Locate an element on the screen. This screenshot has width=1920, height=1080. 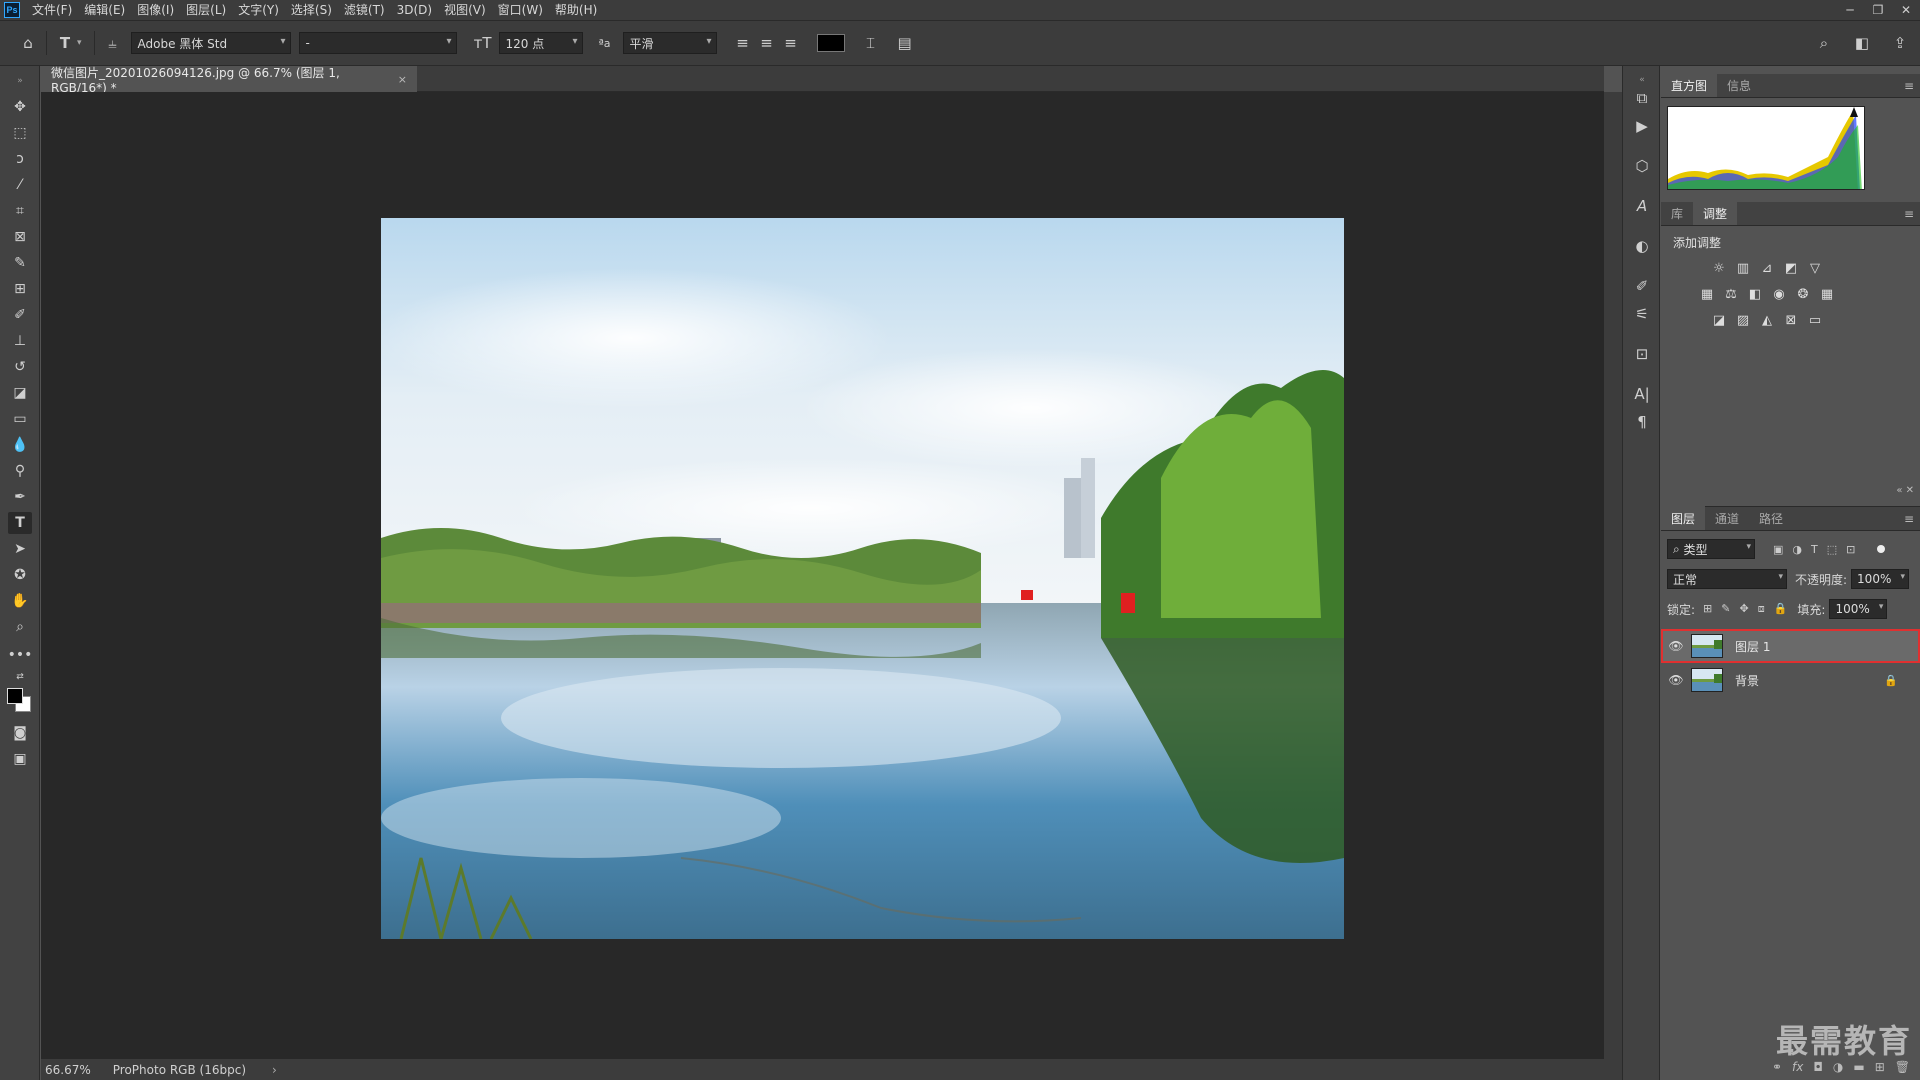
chevron-down-icon: ▾ is located at coordinates (79, 43).